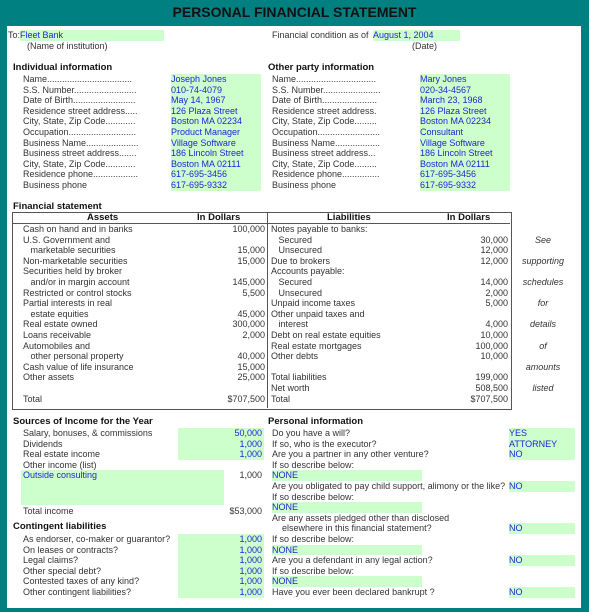 Image resolution: width=589 pixels, height=612 pixels. What do you see at coordinates (49, 377) in the screenshot?
I see `asset-label: Other assets` at bounding box center [49, 377].